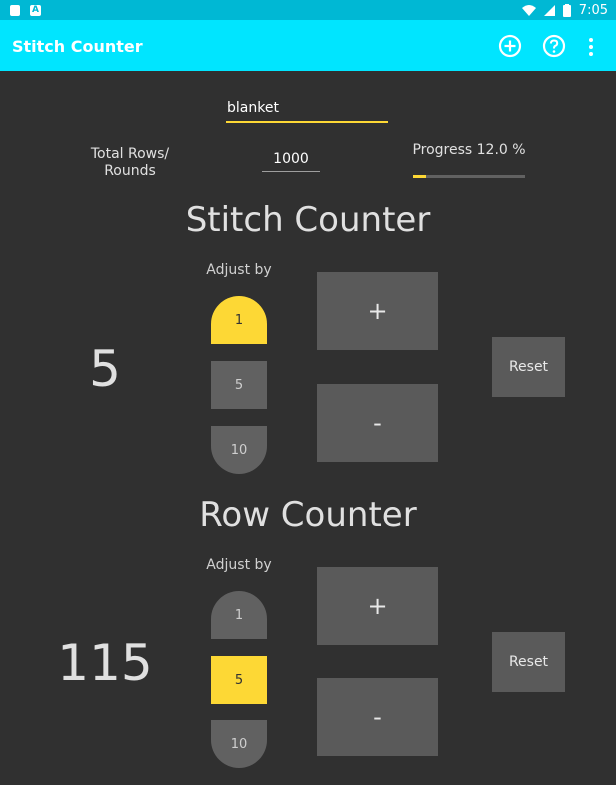  What do you see at coordinates (15, 10) in the screenshot?
I see `sd-card-icon` at bounding box center [15, 10].